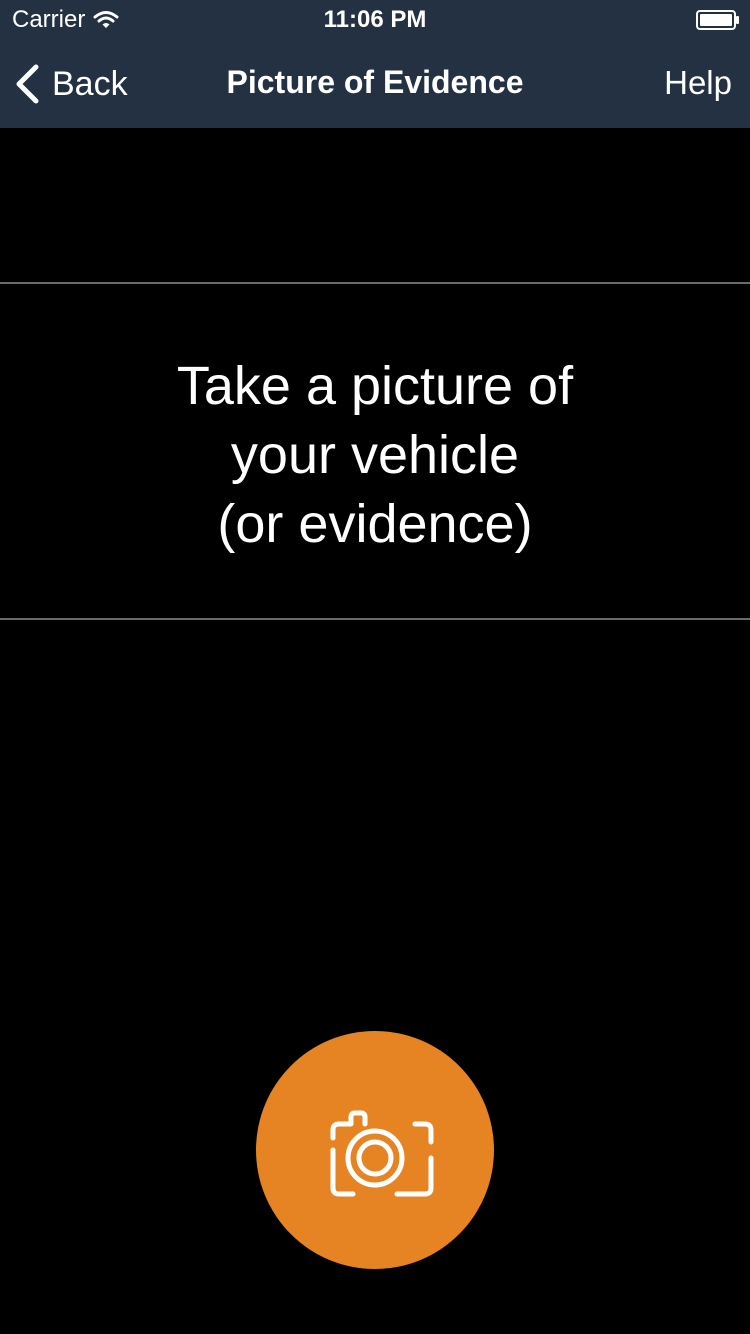 The image size is (750, 1334). Describe the element at coordinates (375, 283) in the screenshot. I see `divider-top` at that location.